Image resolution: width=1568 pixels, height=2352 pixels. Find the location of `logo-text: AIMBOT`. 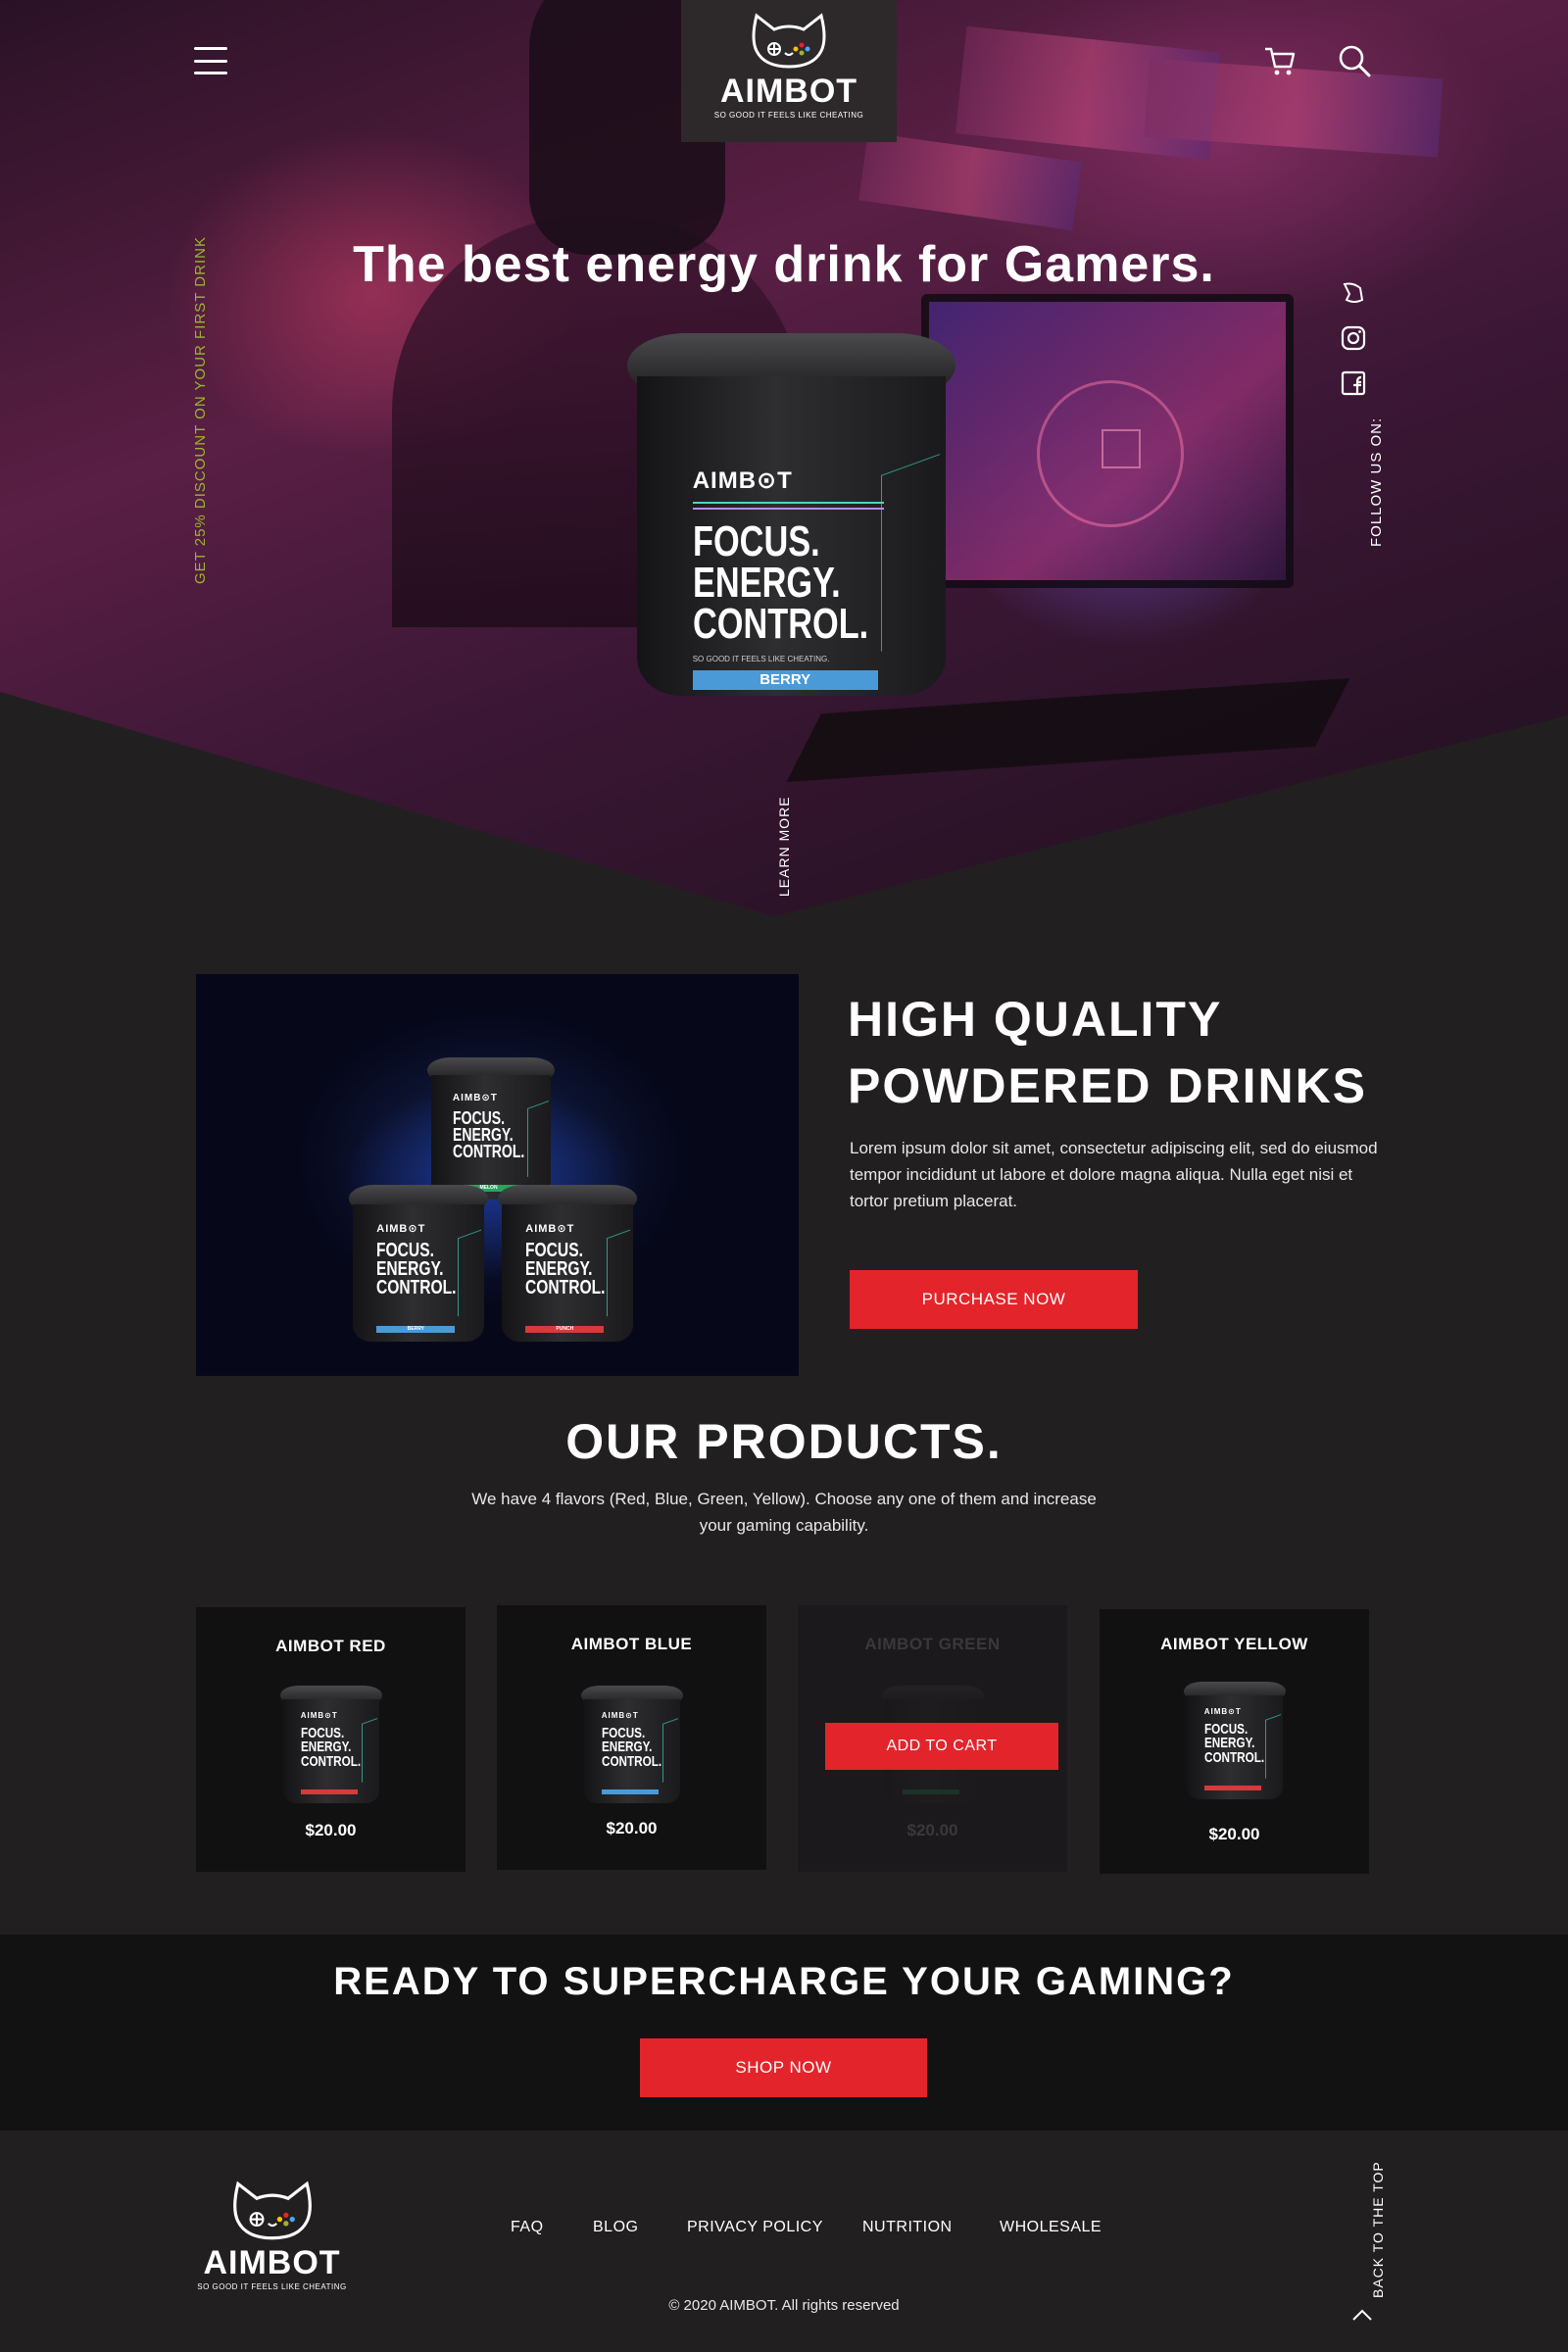

logo-text: AIMBOT is located at coordinates (788, 91).